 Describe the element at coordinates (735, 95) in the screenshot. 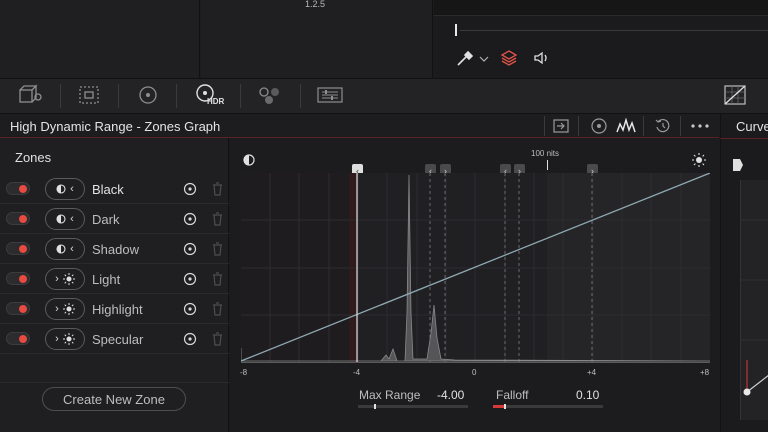

I see `curves-grid-icon` at that location.